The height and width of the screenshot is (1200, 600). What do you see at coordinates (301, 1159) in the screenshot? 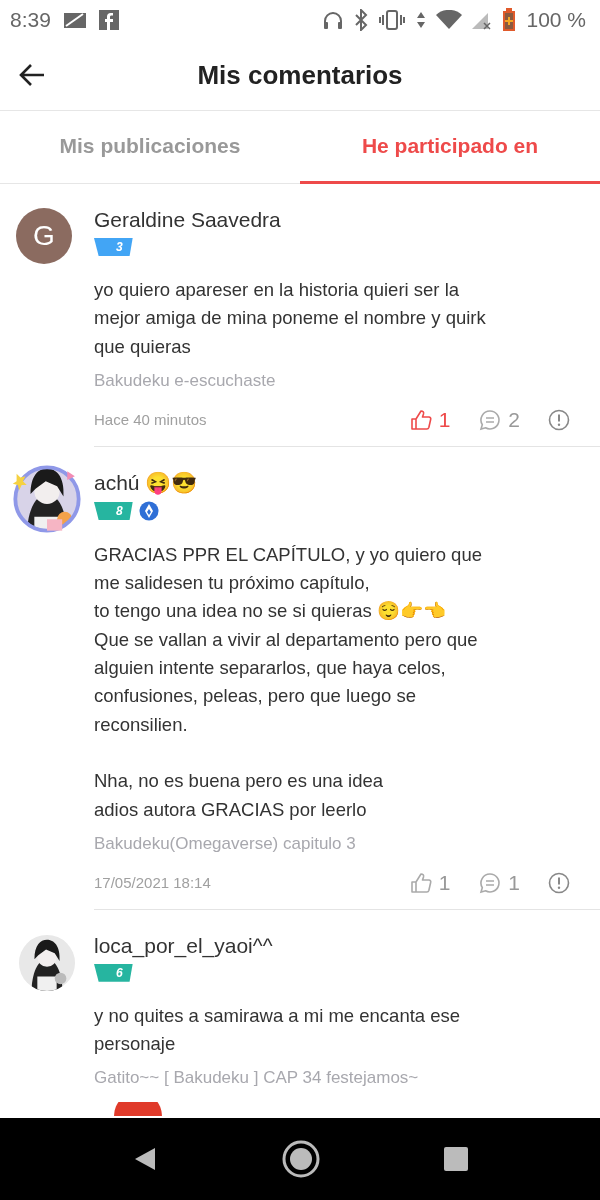
I see `home-icon` at bounding box center [301, 1159].